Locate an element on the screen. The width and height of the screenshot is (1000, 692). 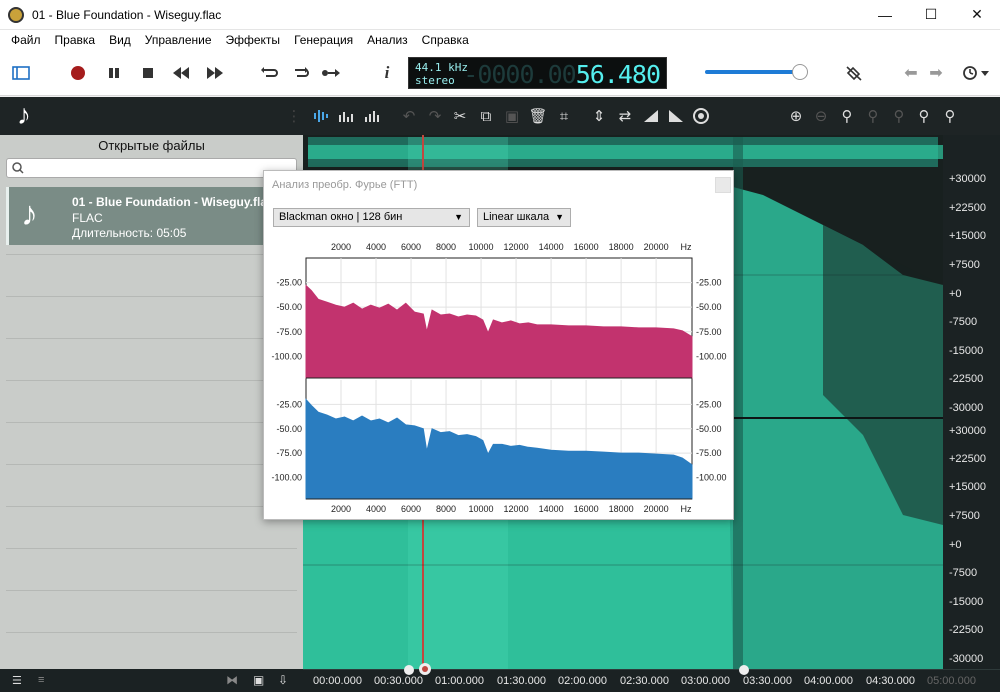
selection-start-marker is located at coordinates (409, 670).